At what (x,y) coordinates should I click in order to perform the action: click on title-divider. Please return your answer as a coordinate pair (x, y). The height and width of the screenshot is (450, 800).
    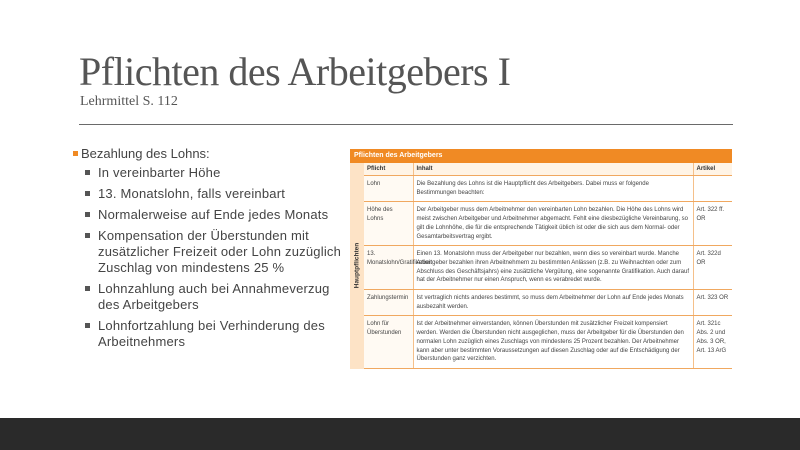
    Looking at the image, I should click on (406, 124).